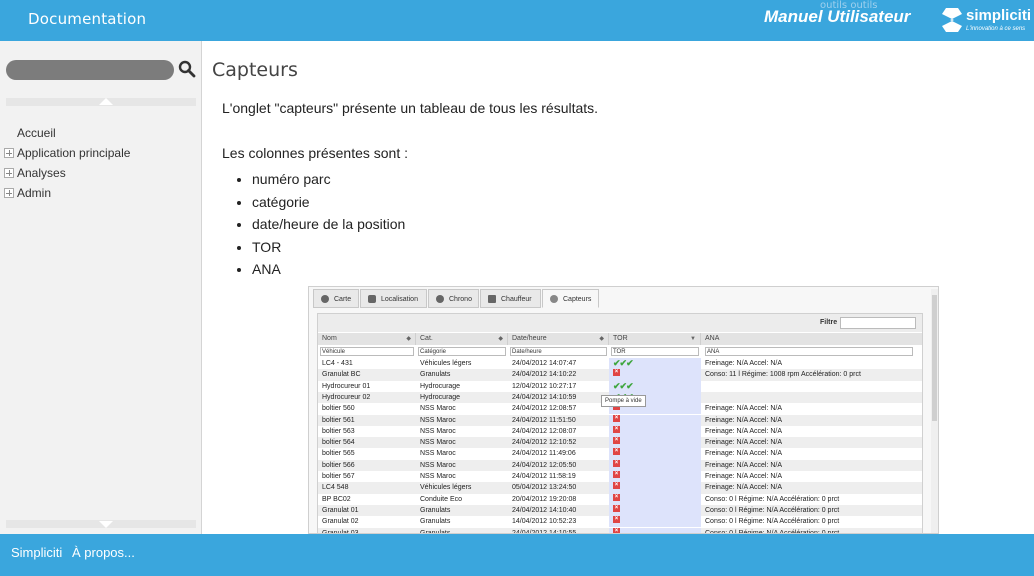 The image size is (1034, 576). I want to click on tab-chauffeur: Chauffeur, so click(510, 298).